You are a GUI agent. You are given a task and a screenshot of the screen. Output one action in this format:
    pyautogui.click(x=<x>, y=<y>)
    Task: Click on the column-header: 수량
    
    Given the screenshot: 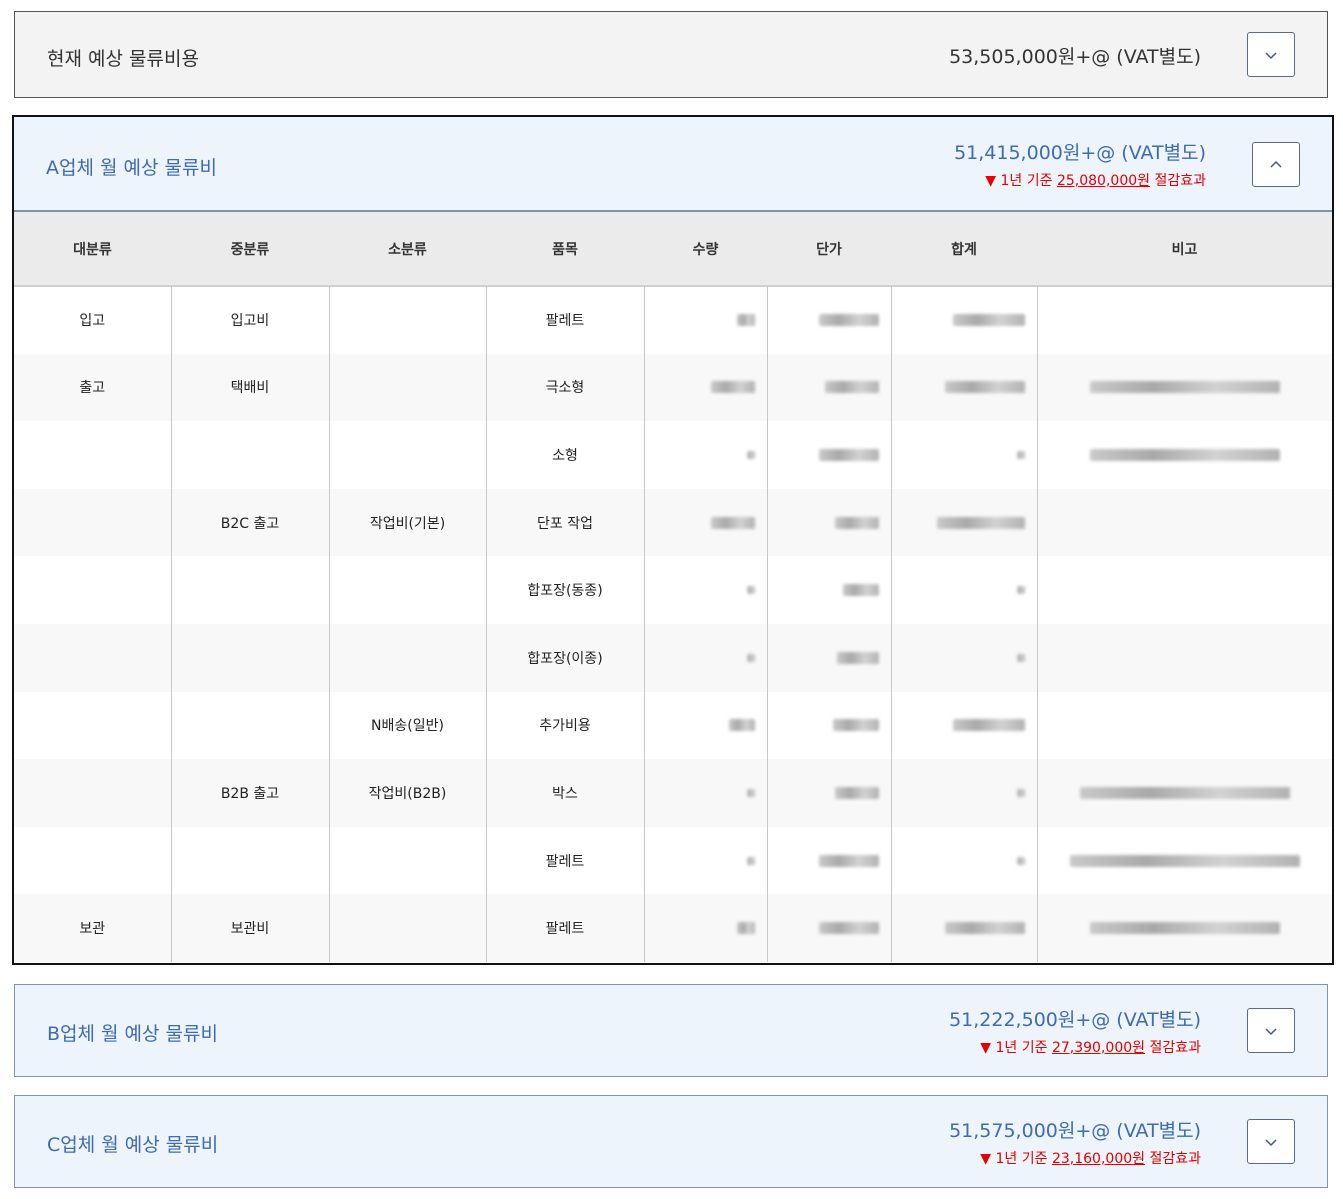 What is the action you would take?
    pyautogui.click(x=705, y=249)
    